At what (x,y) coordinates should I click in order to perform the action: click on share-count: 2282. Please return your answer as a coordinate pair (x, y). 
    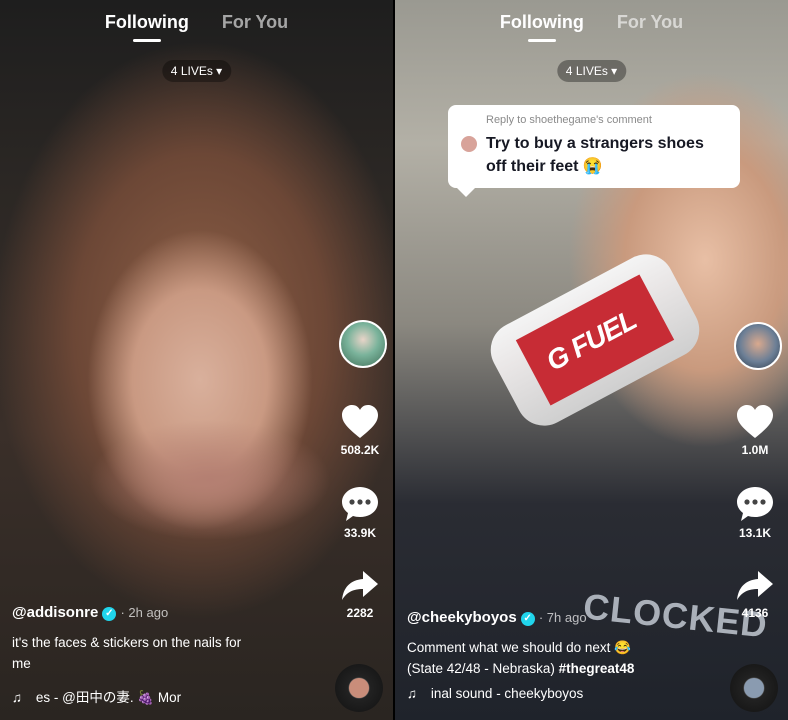
    Looking at the image, I should click on (360, 613).